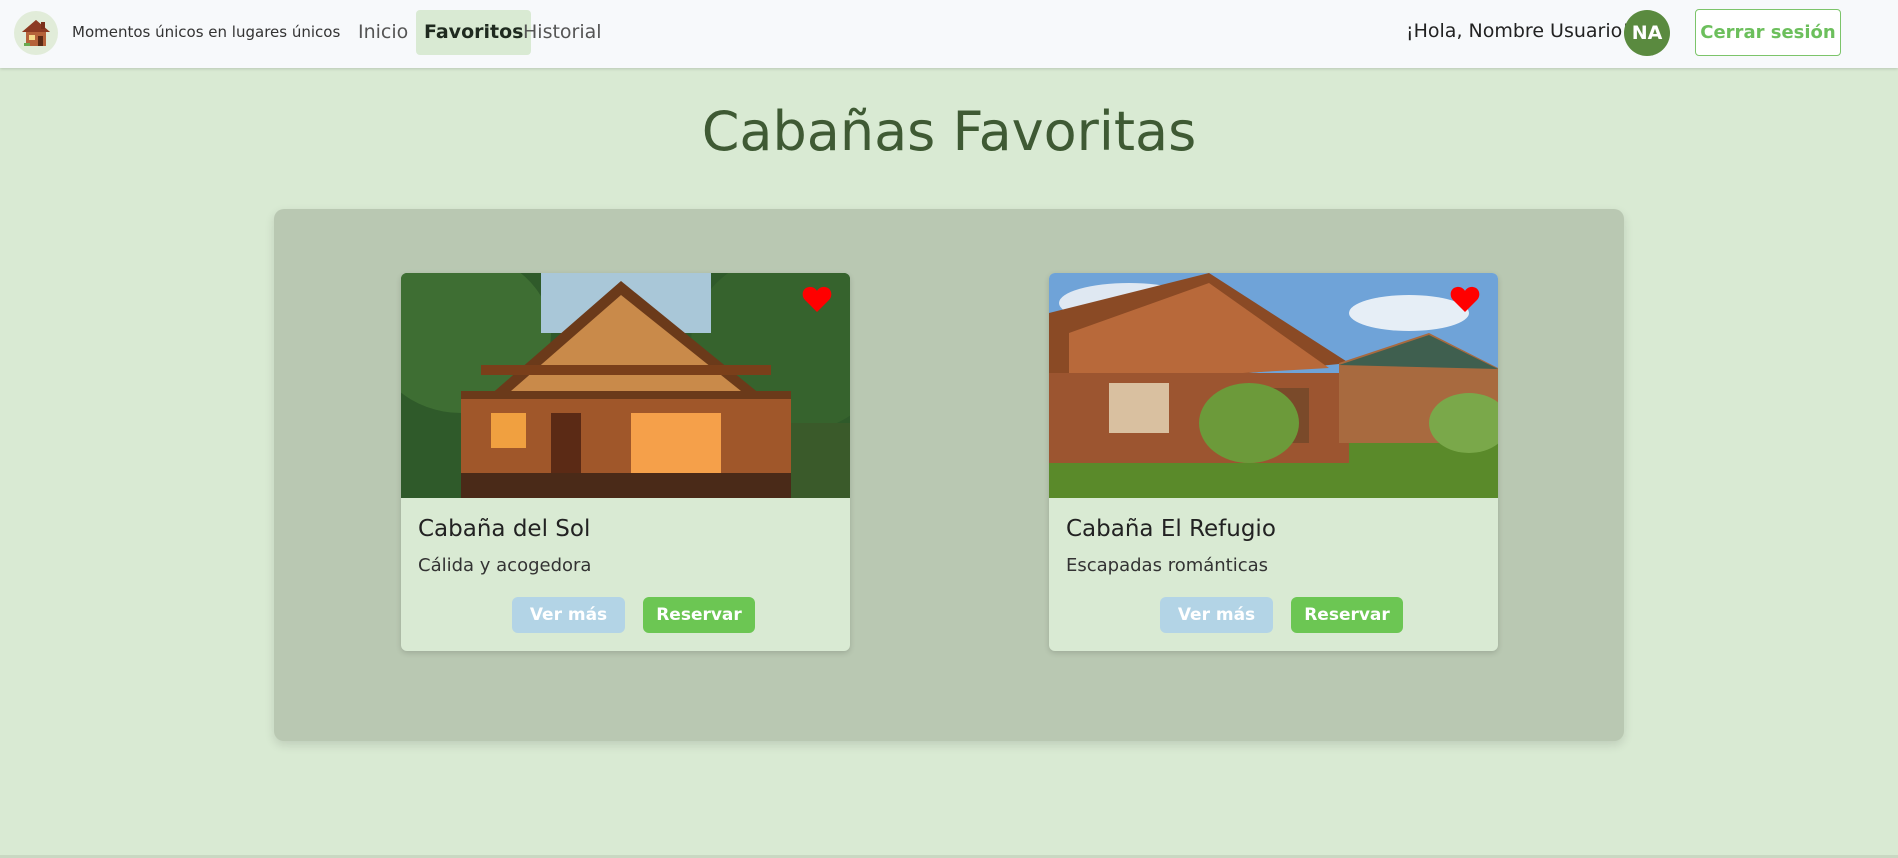 This screenshot has width=1898, height=858. What do you see at coordinates (36, 33) in the screenshot?
I see `home-logo-icon` at bounding box center [36, 33].